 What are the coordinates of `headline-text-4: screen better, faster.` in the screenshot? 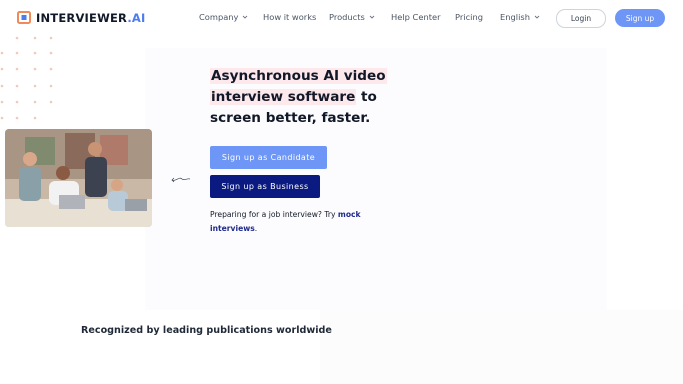 It's located at (290, 118).